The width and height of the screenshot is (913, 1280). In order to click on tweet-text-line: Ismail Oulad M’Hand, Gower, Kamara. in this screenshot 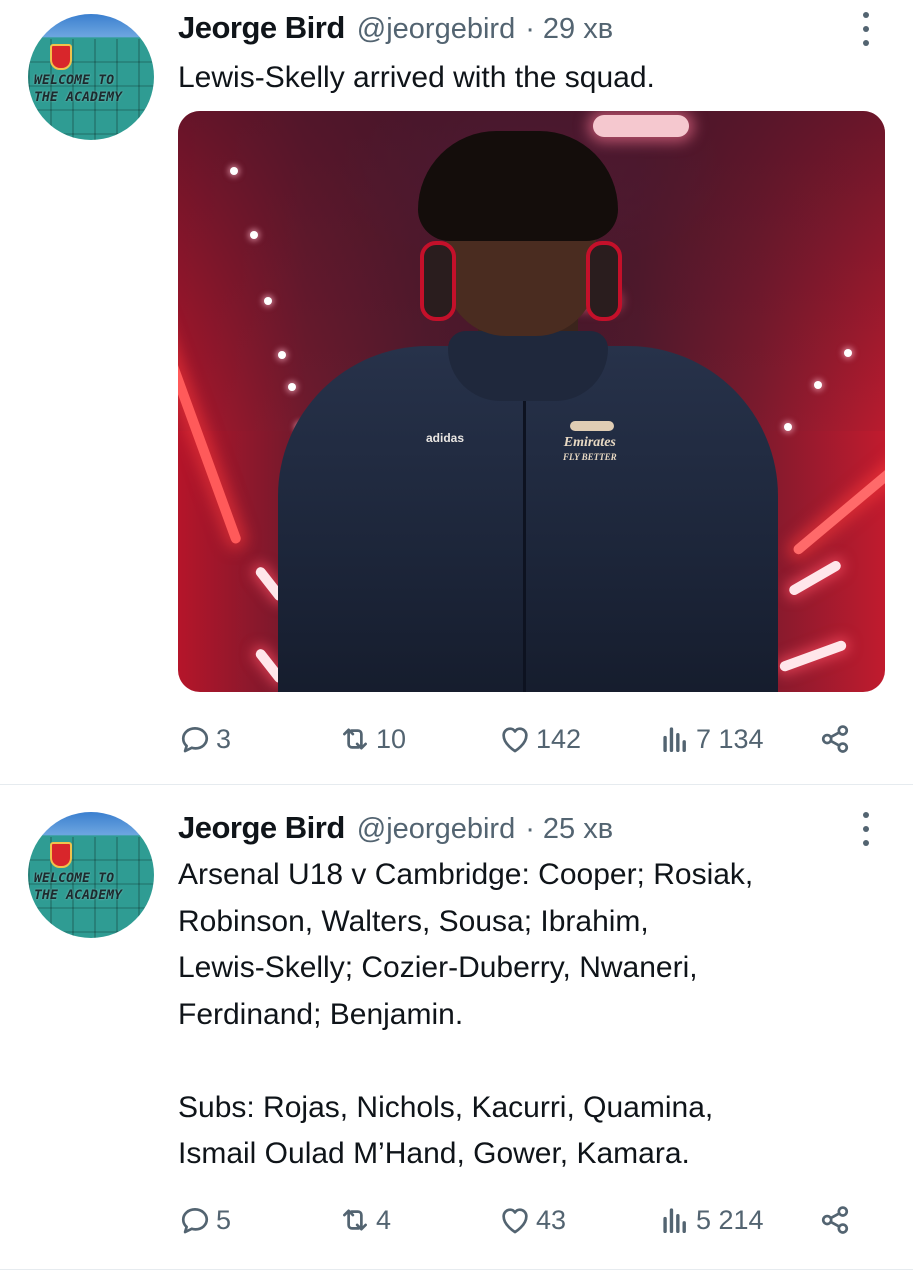, I will do `click(434, 1153)`.